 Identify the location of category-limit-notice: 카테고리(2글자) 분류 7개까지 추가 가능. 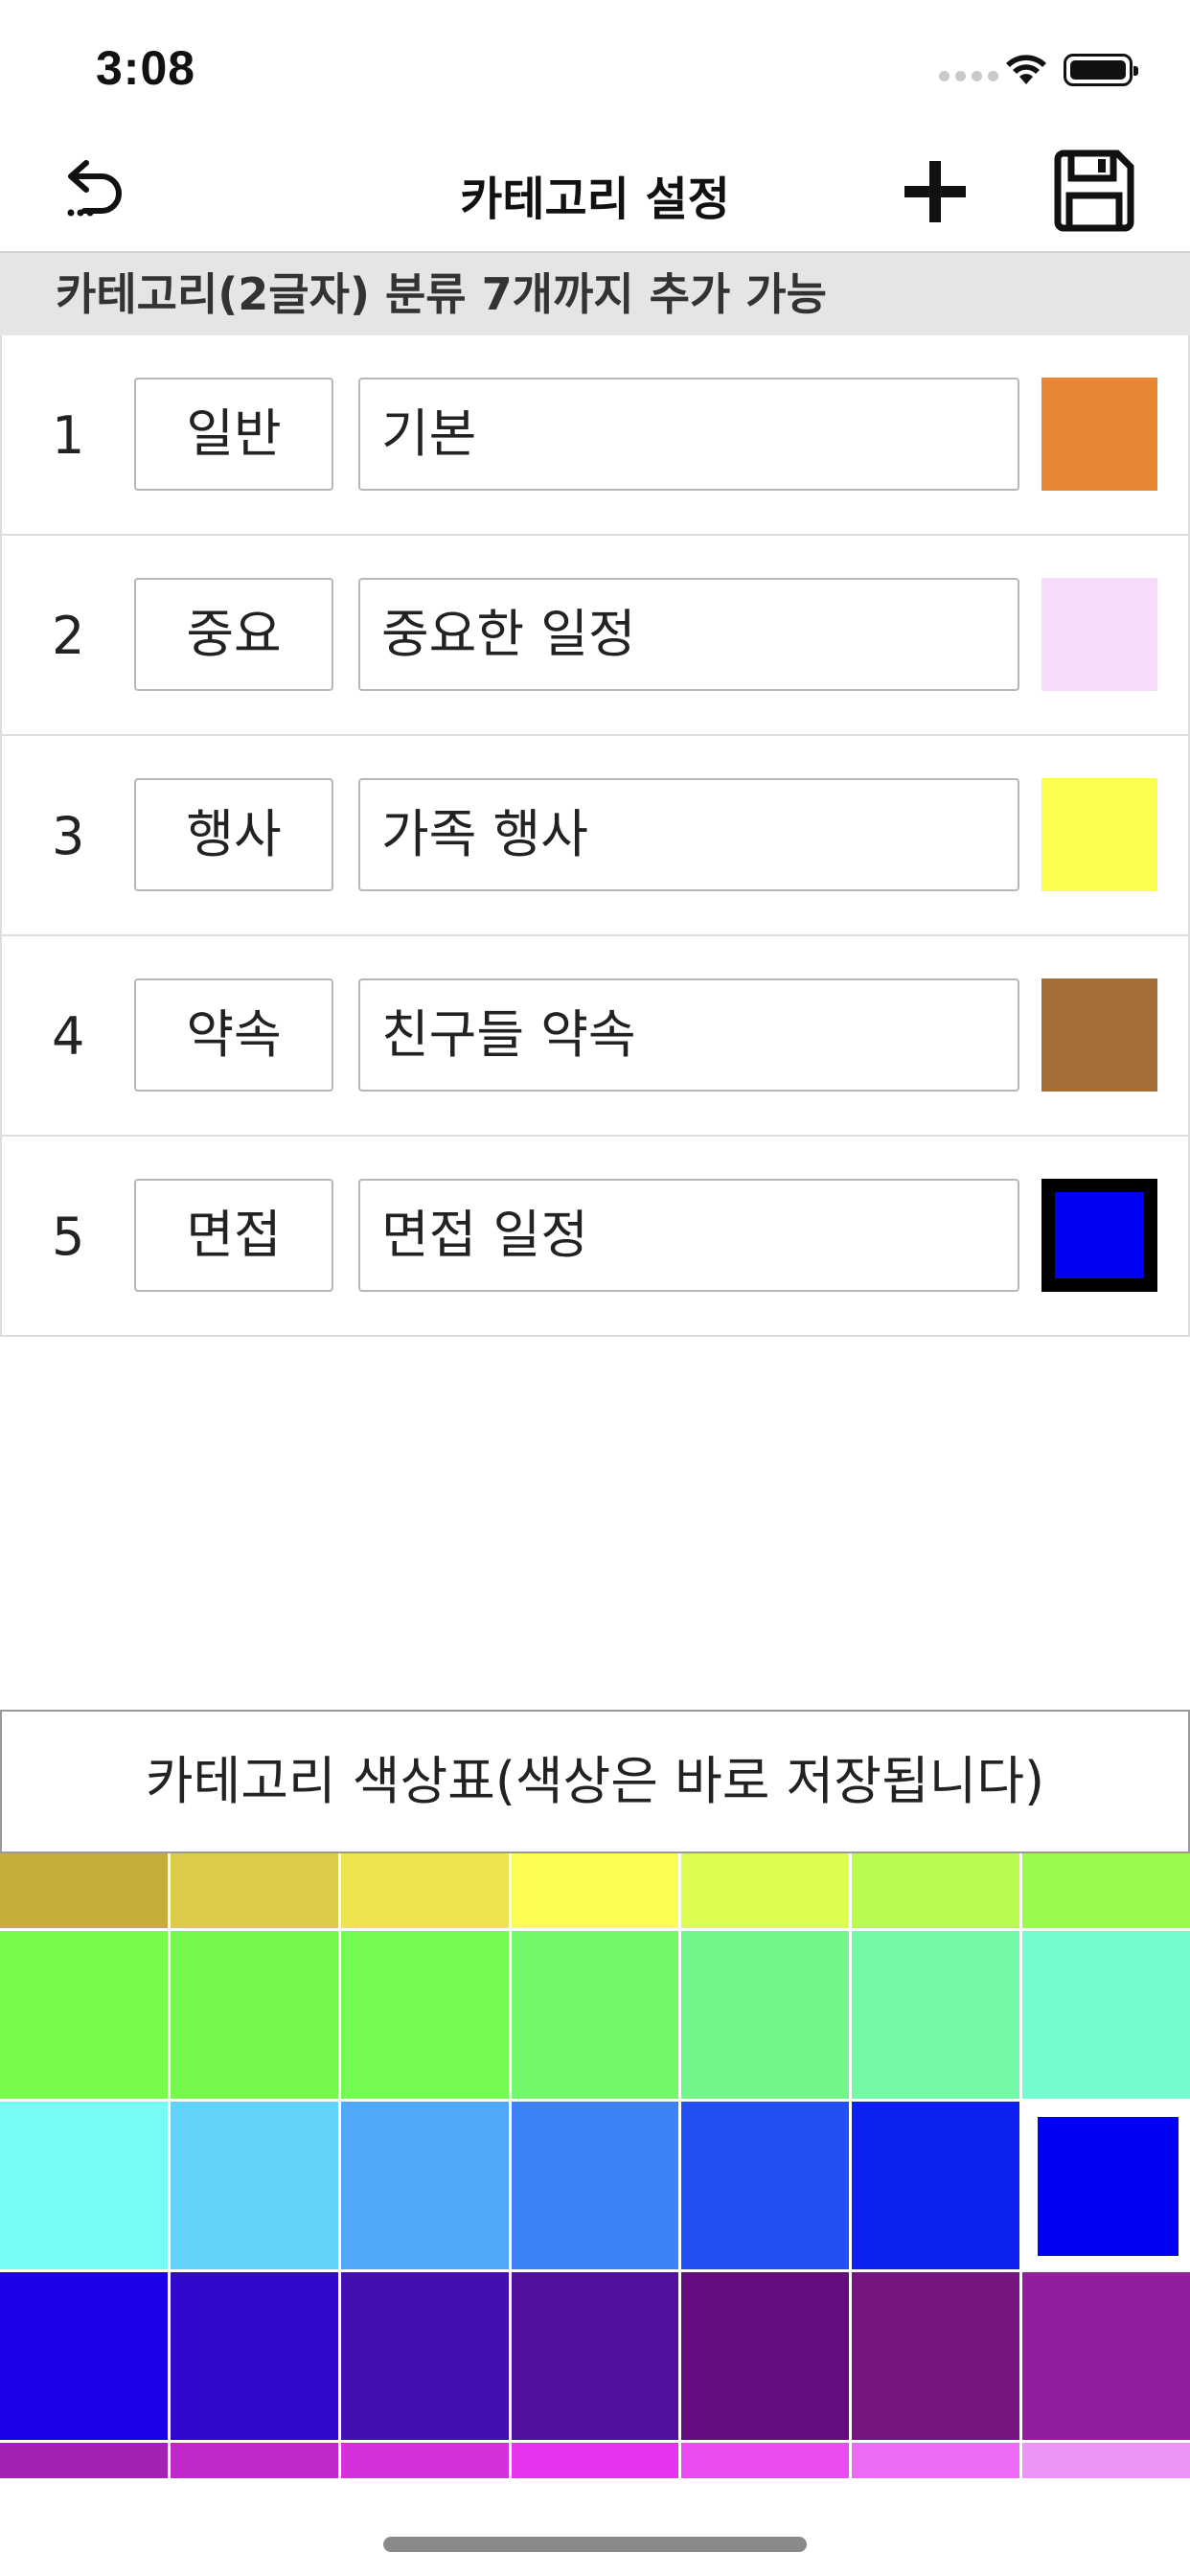
(595, 294).